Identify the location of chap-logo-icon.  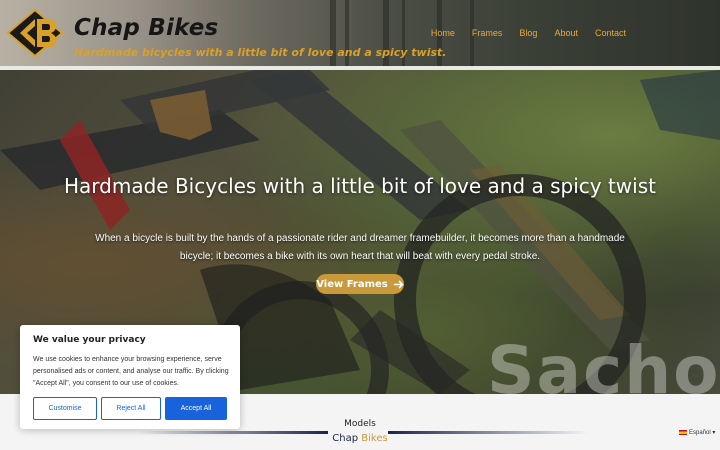
(35, 33).